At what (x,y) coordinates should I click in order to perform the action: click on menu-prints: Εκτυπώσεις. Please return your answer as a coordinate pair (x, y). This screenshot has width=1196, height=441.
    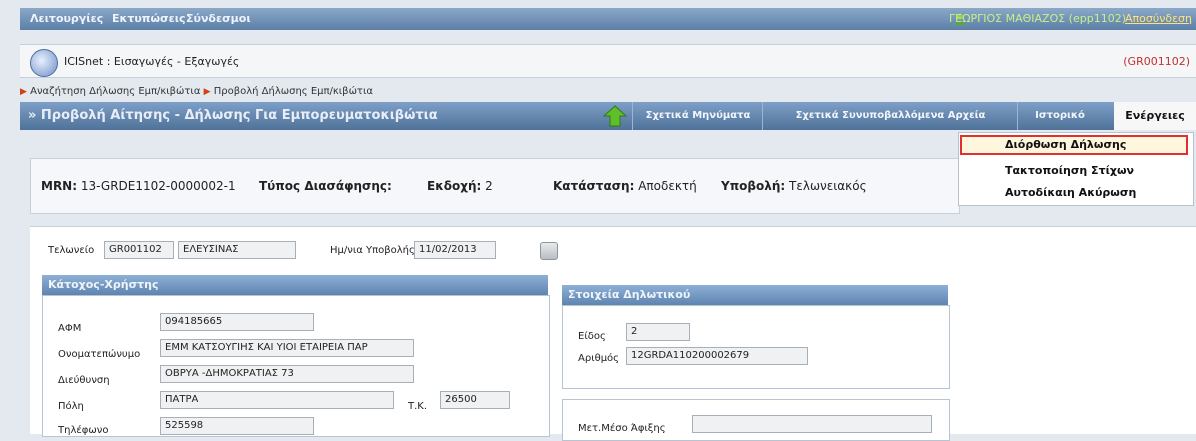
    Looking at the image, I should click on (149, 18).